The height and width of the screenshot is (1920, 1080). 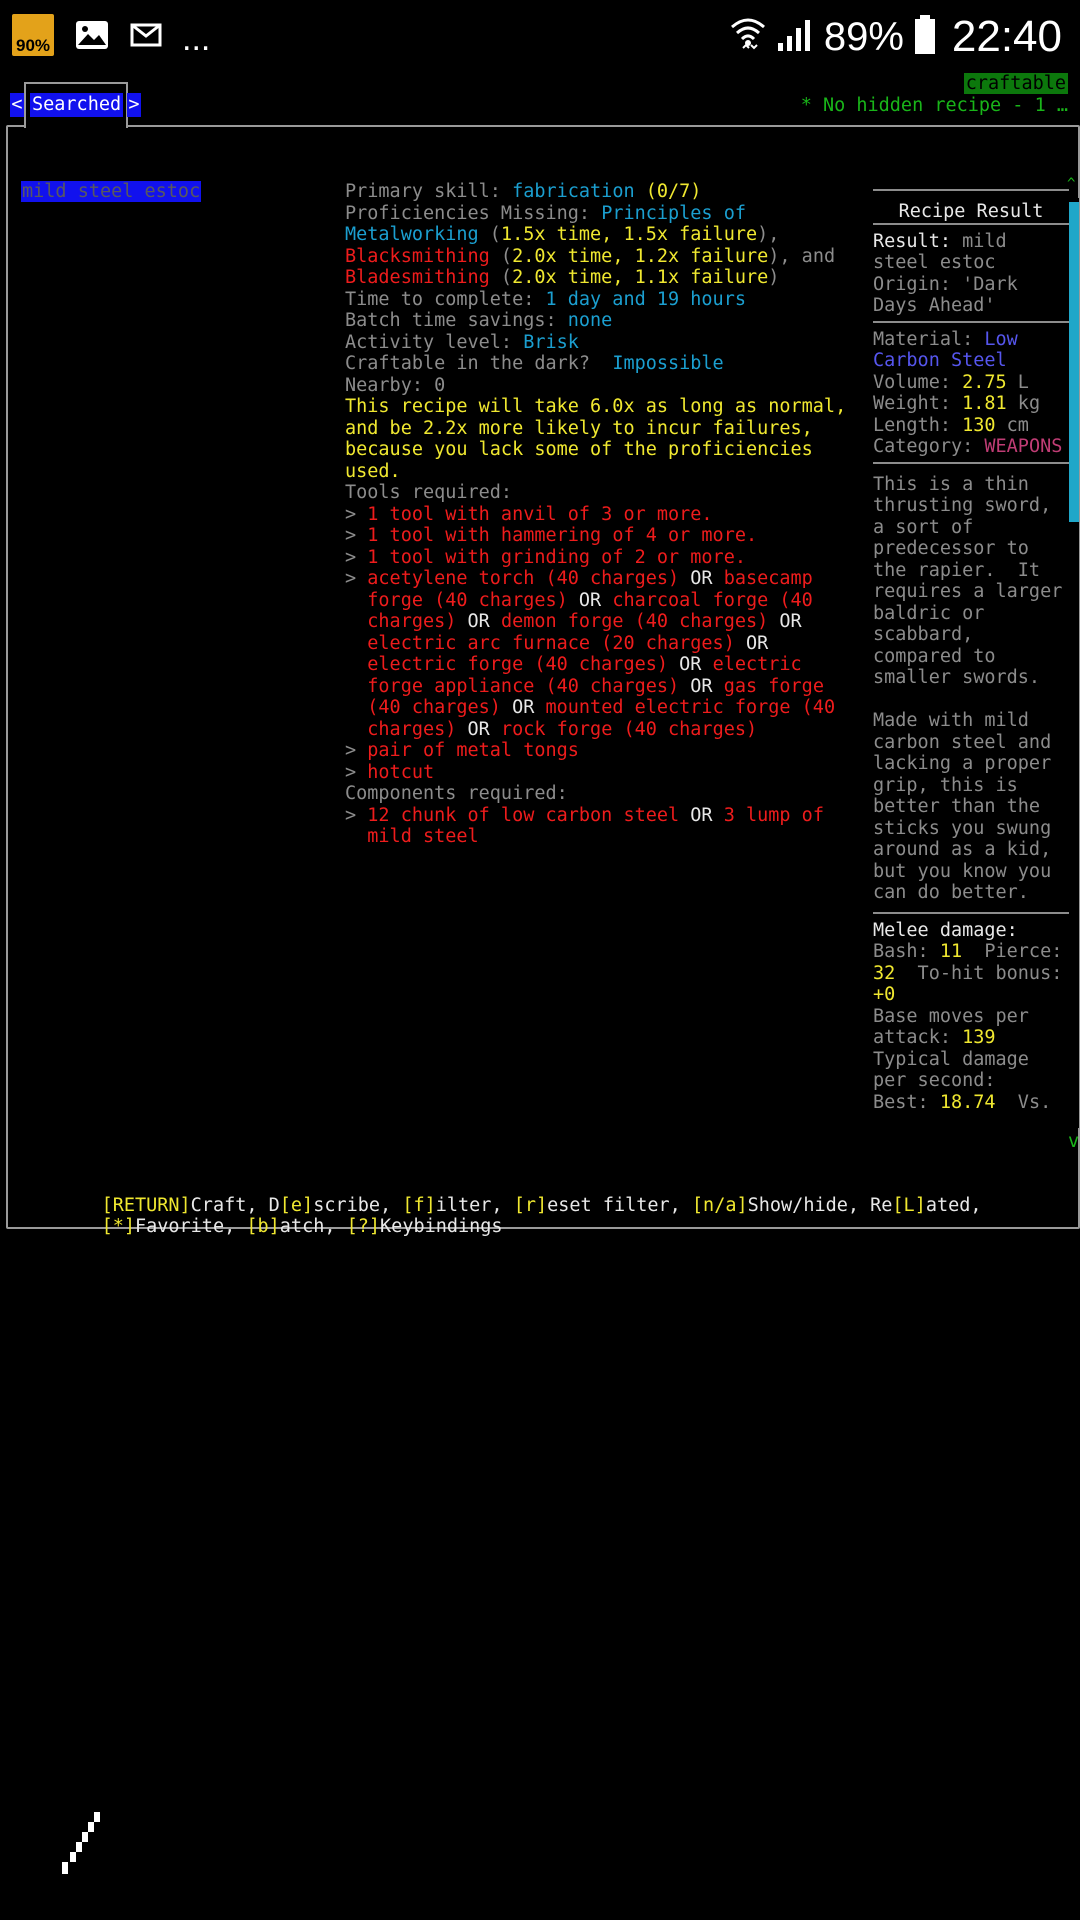 What do you see at coordinates (768, 578) in the screenshot?
I see `tool-option: basecamp` at bounding box center [768, 578].